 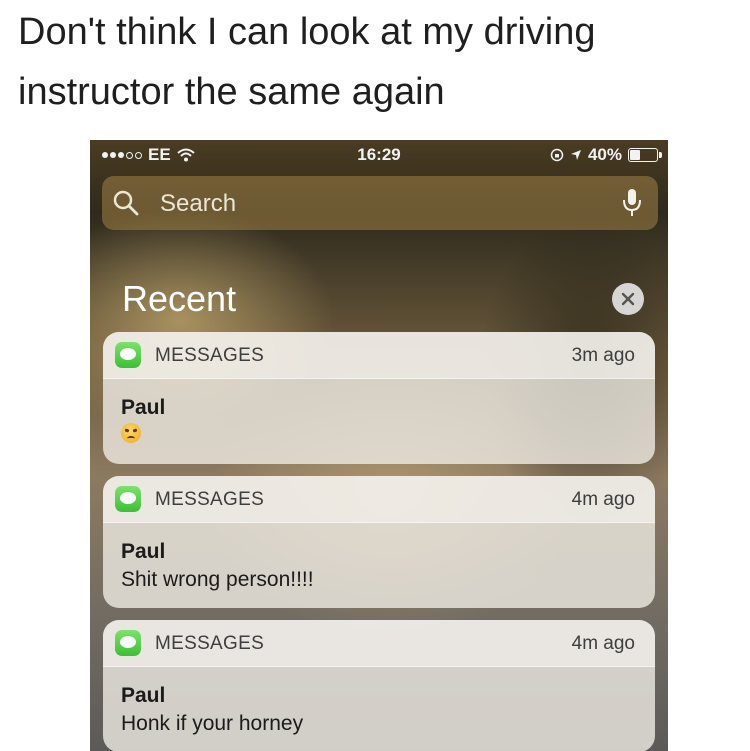 I want to click on microphone-icon, so click(x=632, y=203).